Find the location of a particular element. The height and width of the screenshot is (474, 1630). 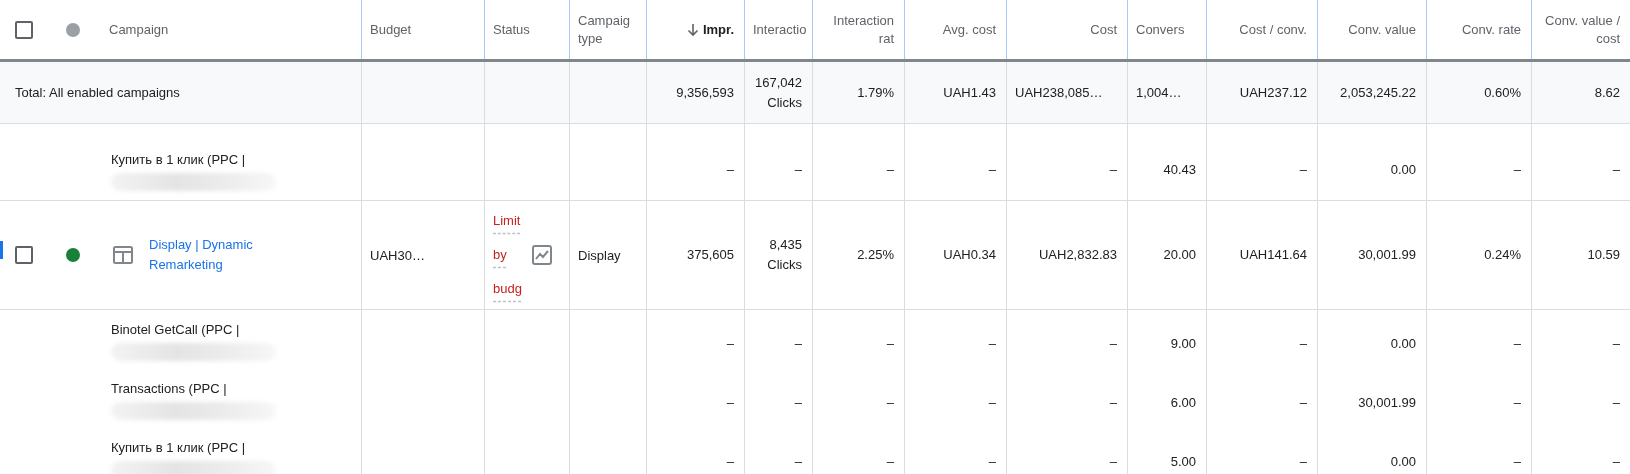

metric-cell-text: UAH237.12 is located at coordinates (1273, 92).